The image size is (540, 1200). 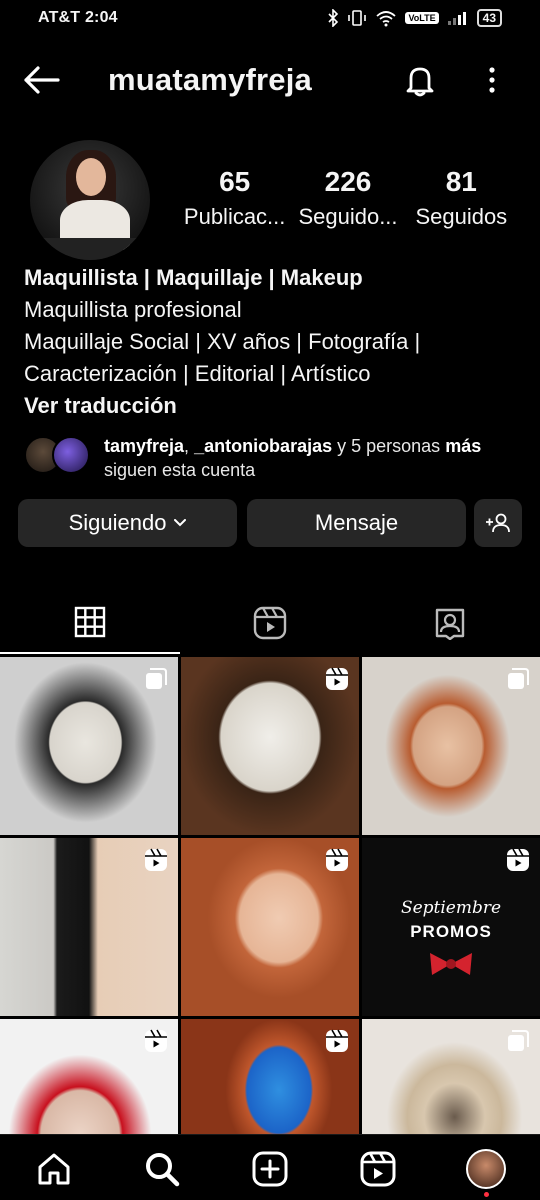 I want to click on tab-reels, so click(x=270, y=623).